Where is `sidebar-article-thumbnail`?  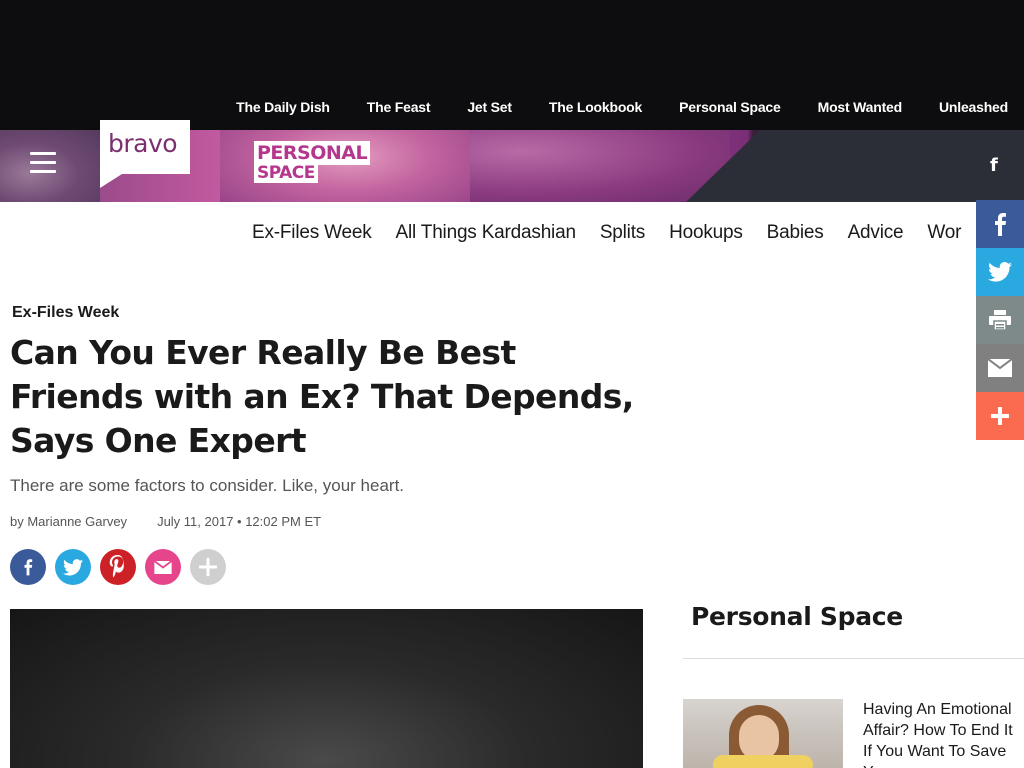
sidebar-article-thumbnail is located at coordinates (763, 733).